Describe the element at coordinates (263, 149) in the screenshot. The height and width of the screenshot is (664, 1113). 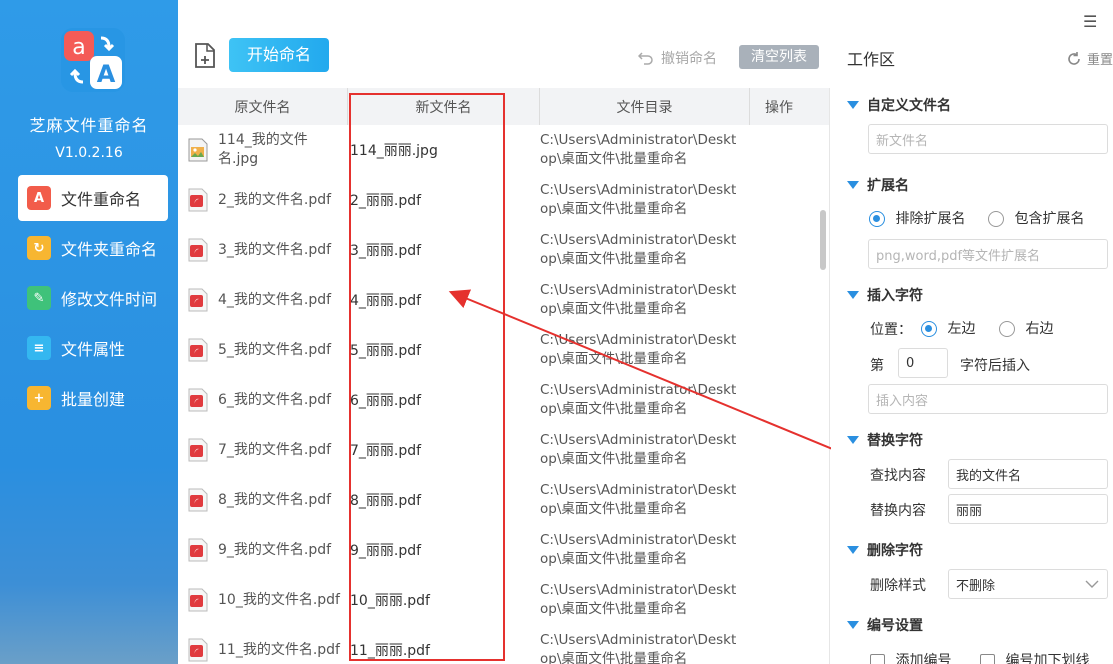
I see `original-filename: 114_我的文件 名.jpg` at that location.